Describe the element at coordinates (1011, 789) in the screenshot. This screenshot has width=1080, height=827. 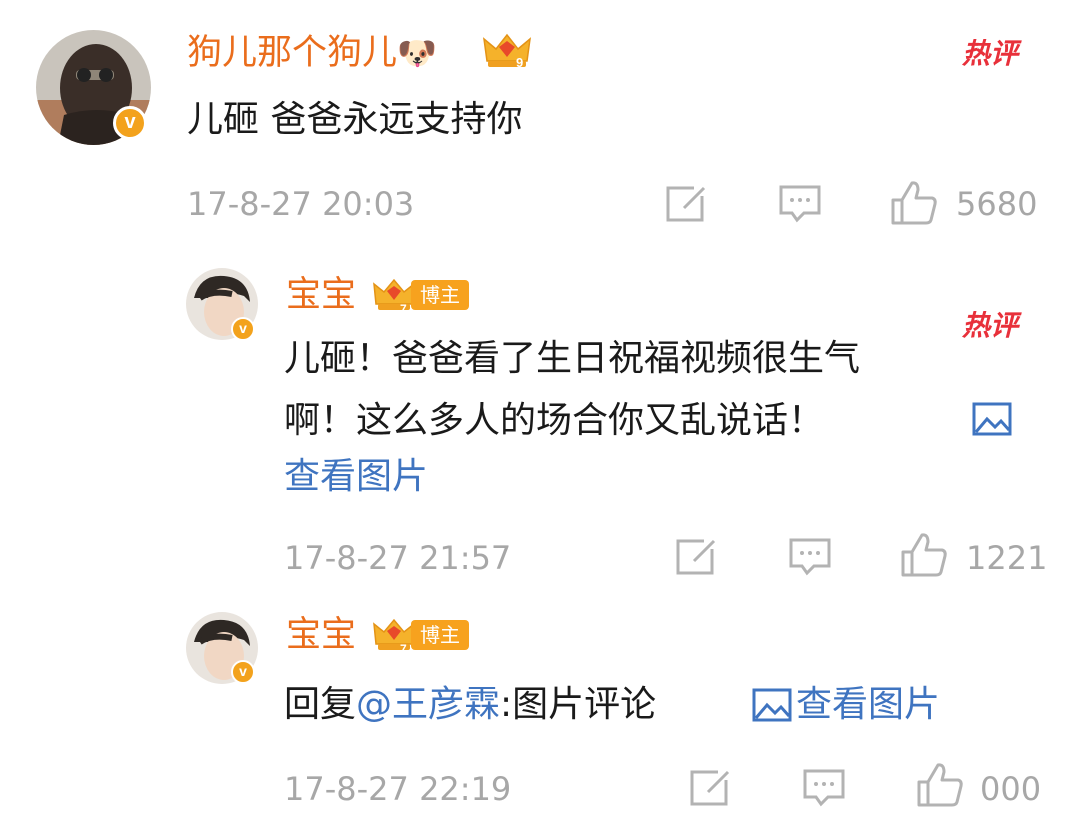
I see `like-count: 000` at that location.